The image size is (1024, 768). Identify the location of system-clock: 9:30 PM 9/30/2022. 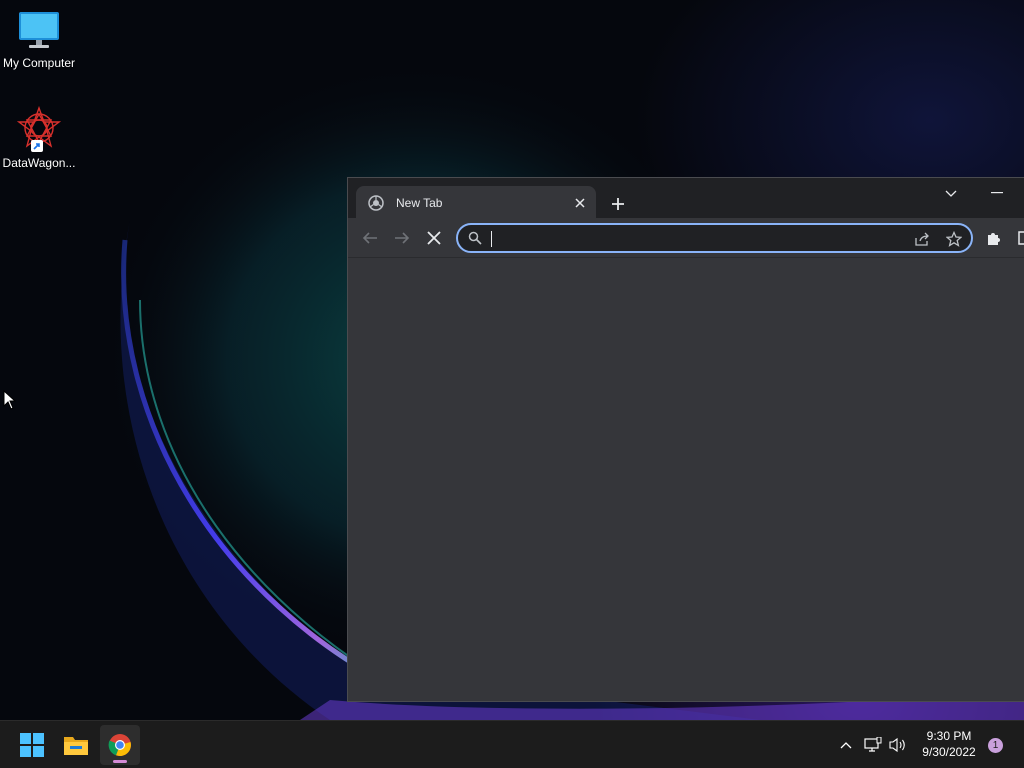
(949, 744).